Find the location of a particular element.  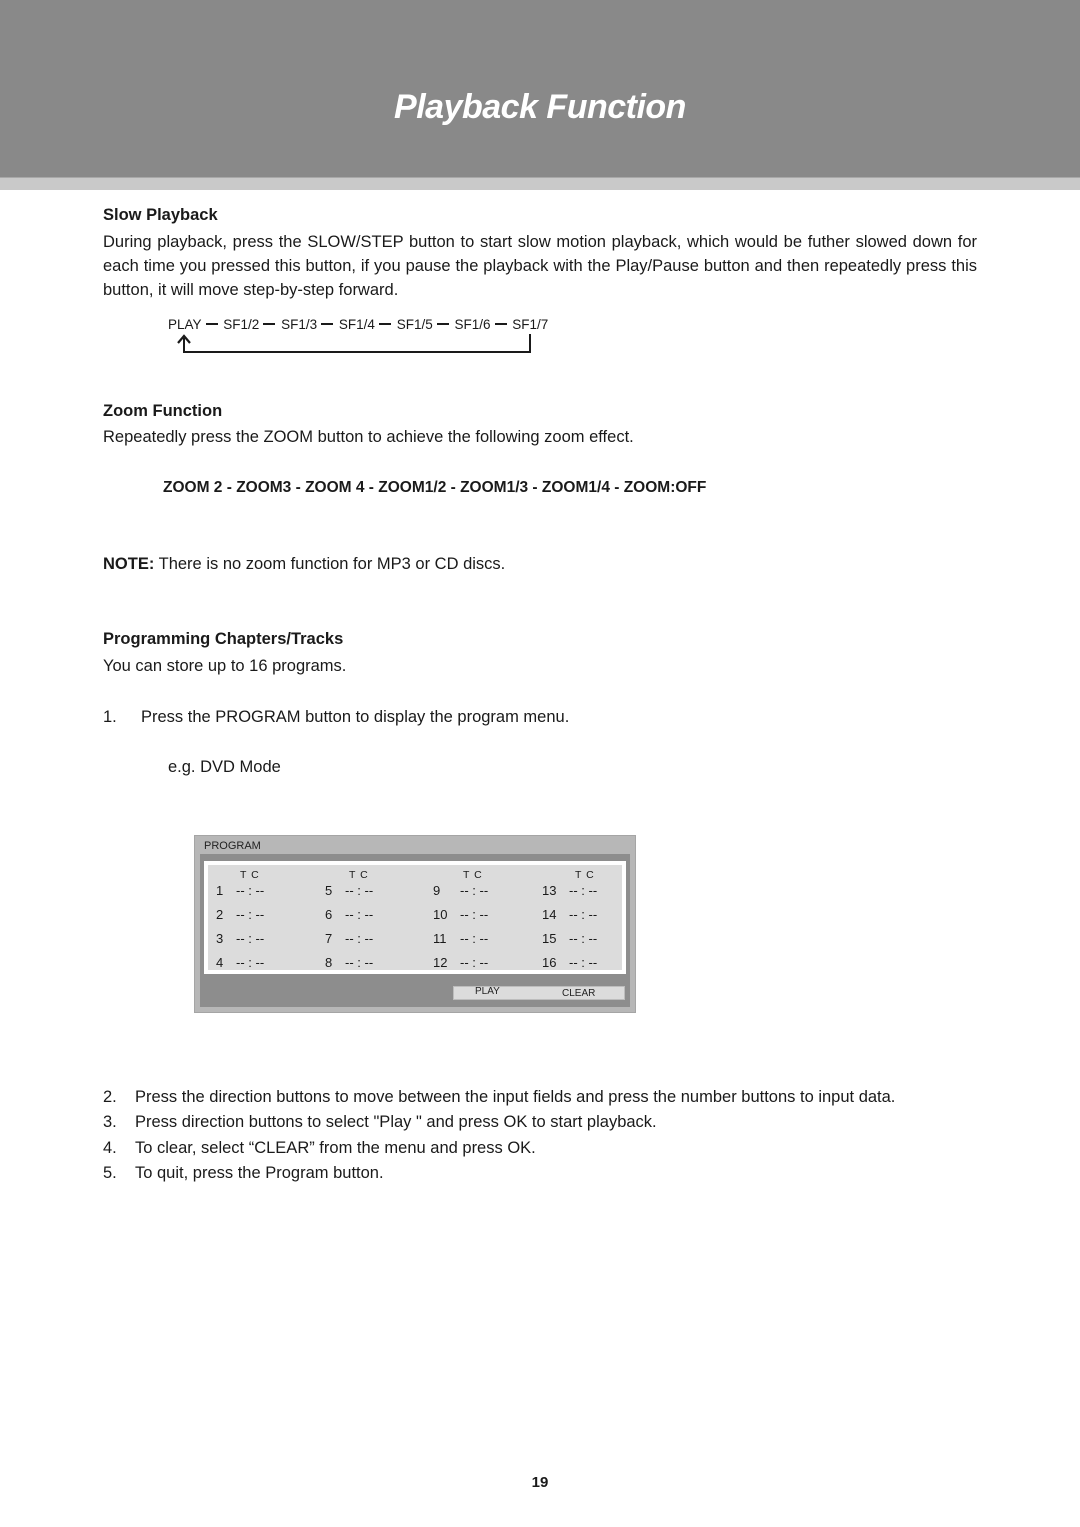

slot-index: 9 is located at coordinates (437, 890).